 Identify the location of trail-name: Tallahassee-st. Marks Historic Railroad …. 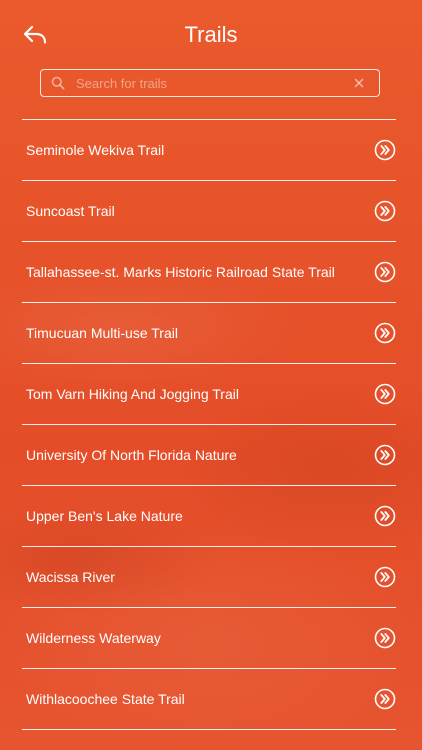
(180, 272).